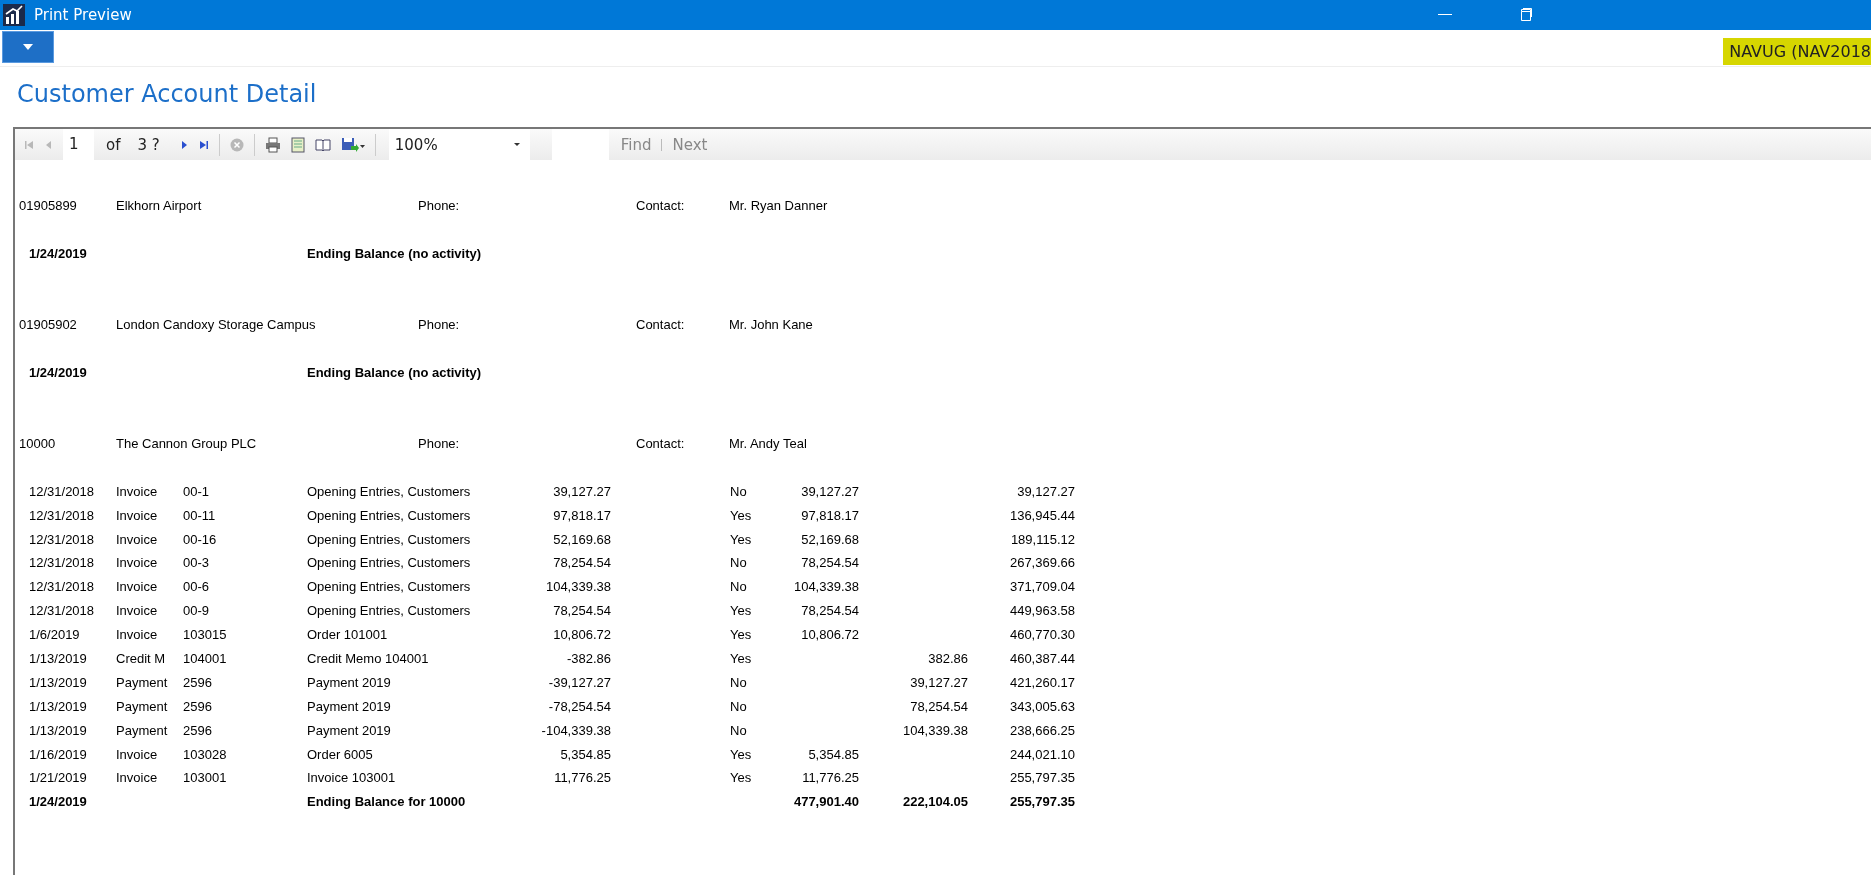 The image size is (1871, 875). What do you see at coordinates (1042, 563) in the screenshot?
I see `running-balance: 267,369.66` at bounding box center [1042, 563].